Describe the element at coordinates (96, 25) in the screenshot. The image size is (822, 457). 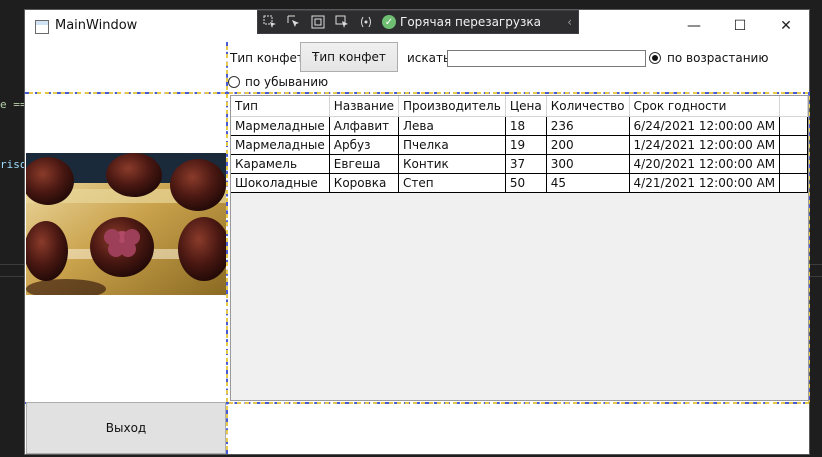
I see `window-title: MainWindow` at that location.